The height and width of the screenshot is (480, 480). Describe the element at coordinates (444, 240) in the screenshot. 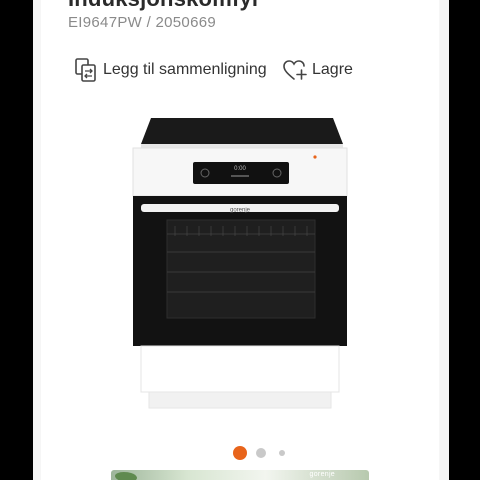

I see `right-page-edge` at that location.